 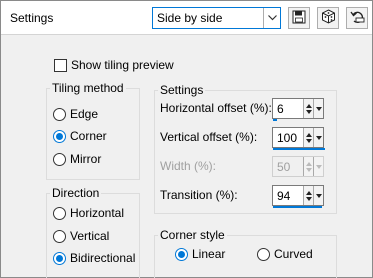 I want to click on vertical-offset-spinbox: 100, so click(x=298, y=138).